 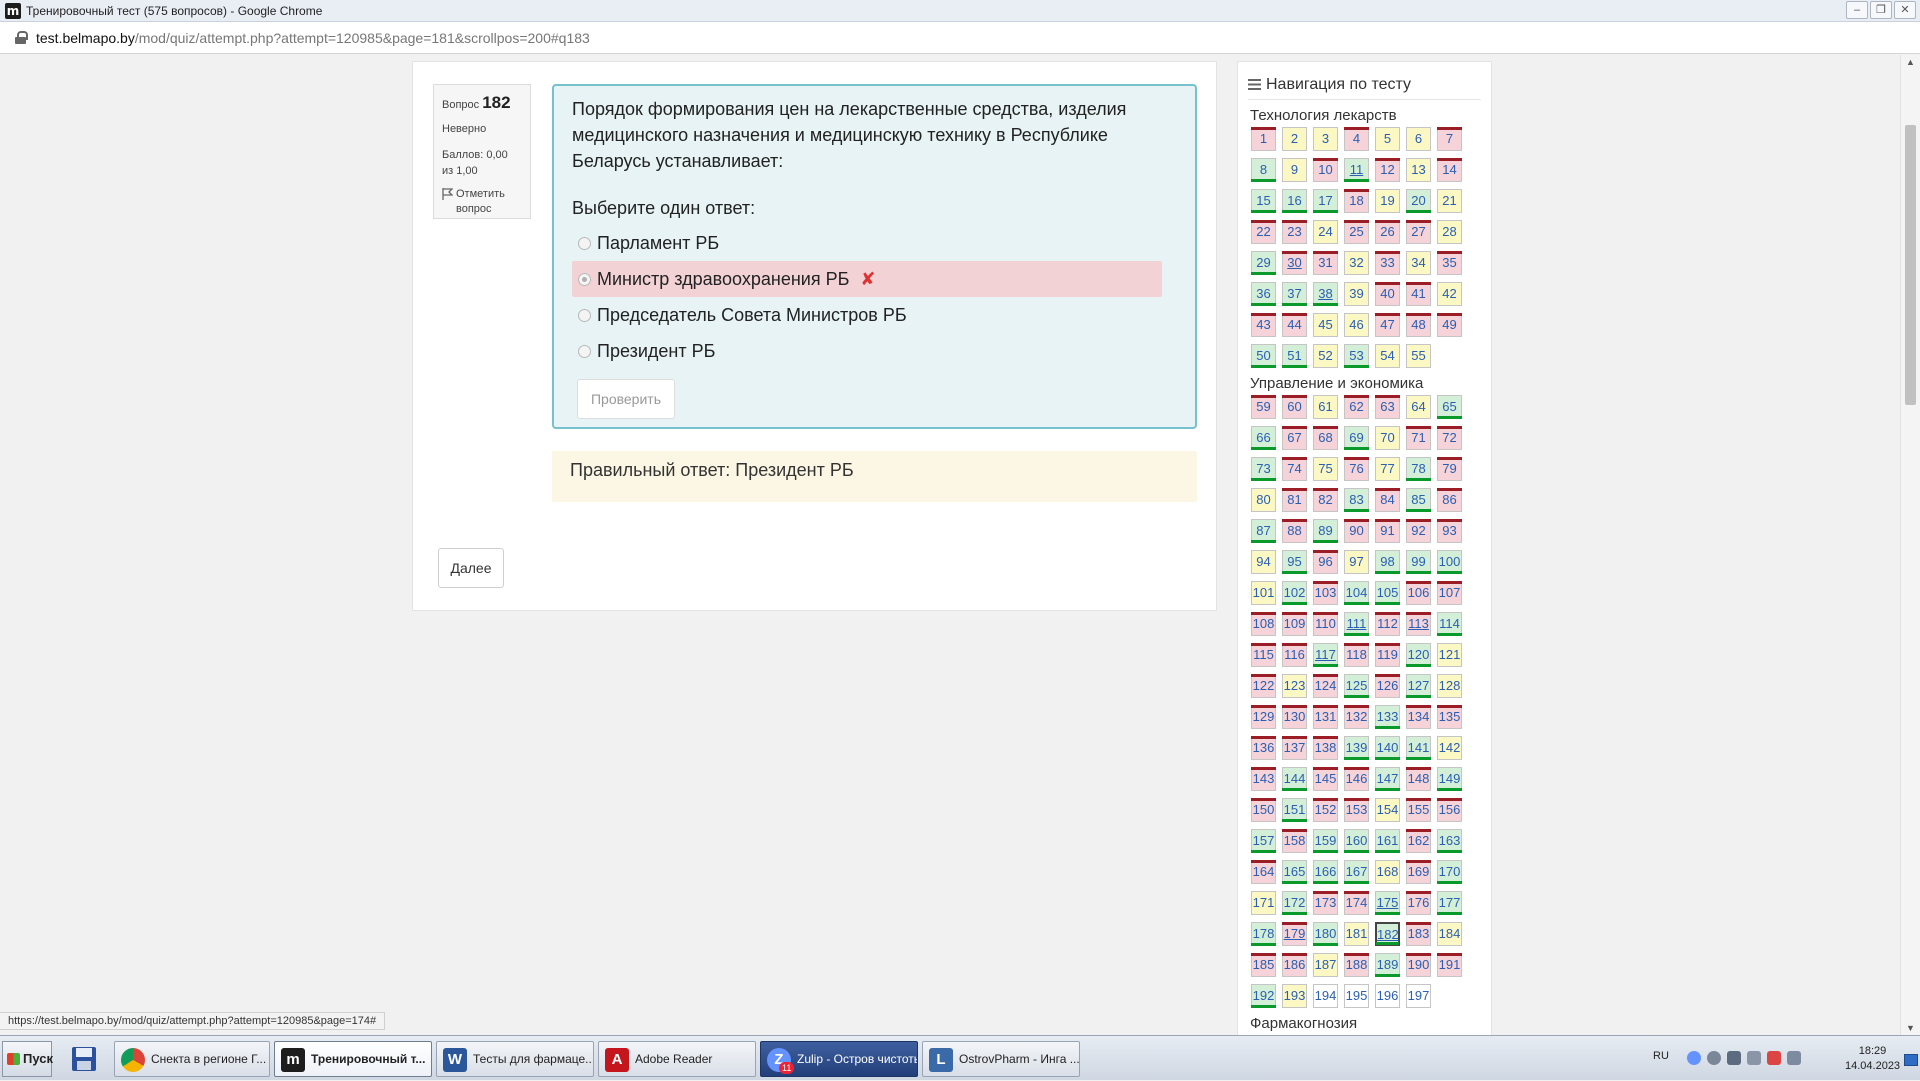 I want to click on nav-button: 105, so click(x=1387, y=593).